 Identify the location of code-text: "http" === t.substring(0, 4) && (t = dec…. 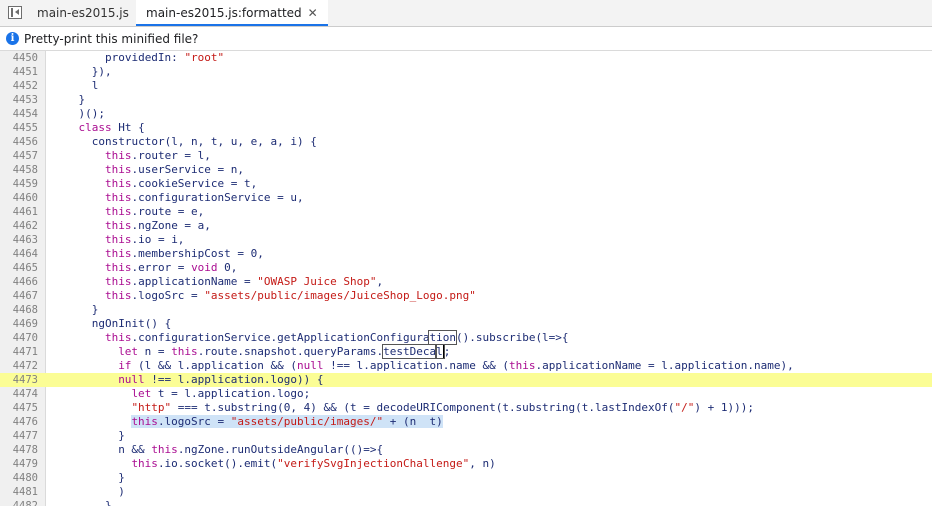
(442, 408).